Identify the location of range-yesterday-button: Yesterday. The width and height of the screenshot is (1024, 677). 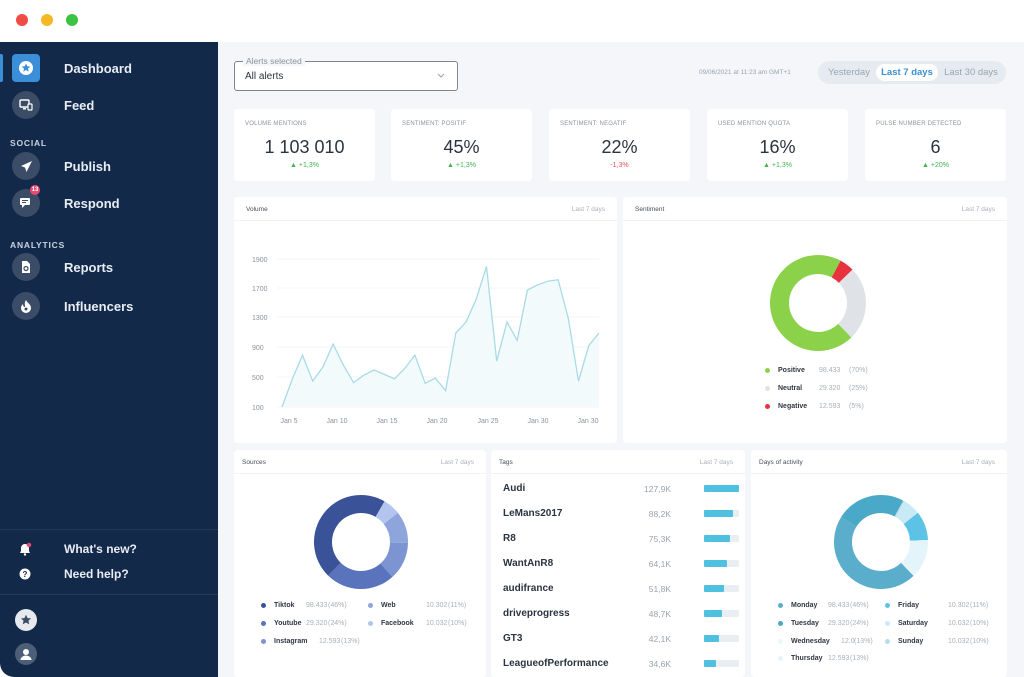
(849, 72).